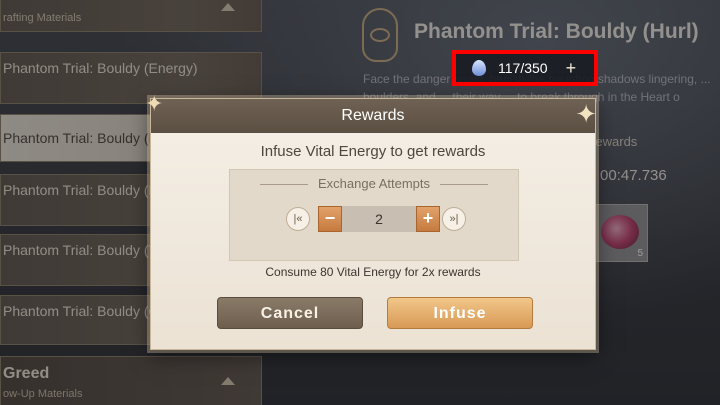 The image size is (720, 405). Describe the element at coordinates (479, 68) in the screenshot. I see `vital-energy-icon` at that location.